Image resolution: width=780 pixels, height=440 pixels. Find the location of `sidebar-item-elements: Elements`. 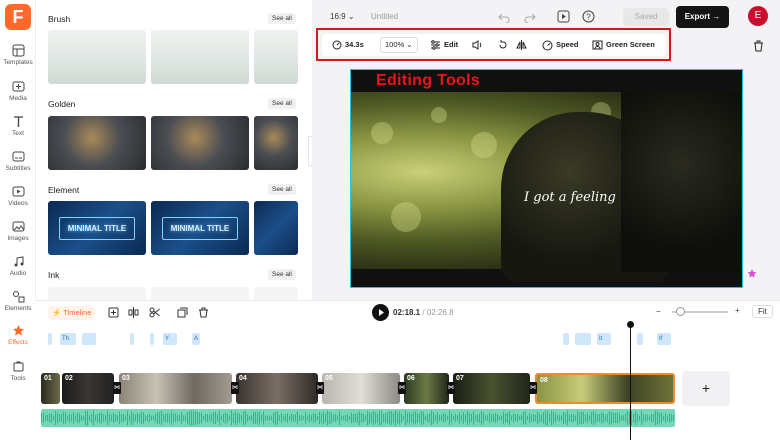

sidebar-item-elements: Elements is located at coordinates (18, 301).